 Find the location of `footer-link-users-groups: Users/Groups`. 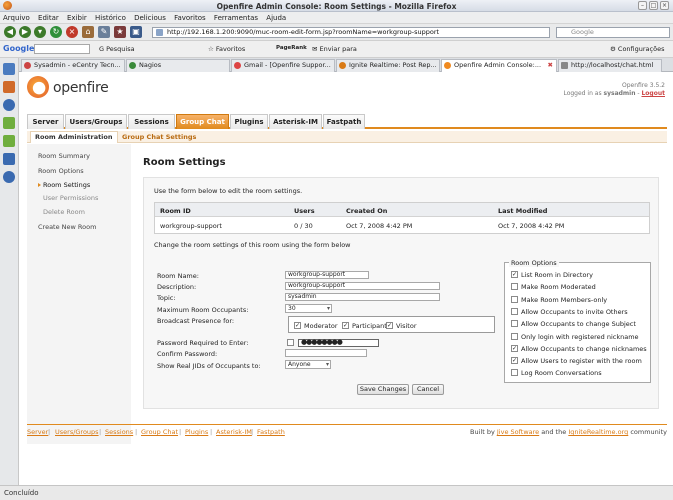

footer-link-users-groups: Users/Groups is located at coordinates (77, 432).